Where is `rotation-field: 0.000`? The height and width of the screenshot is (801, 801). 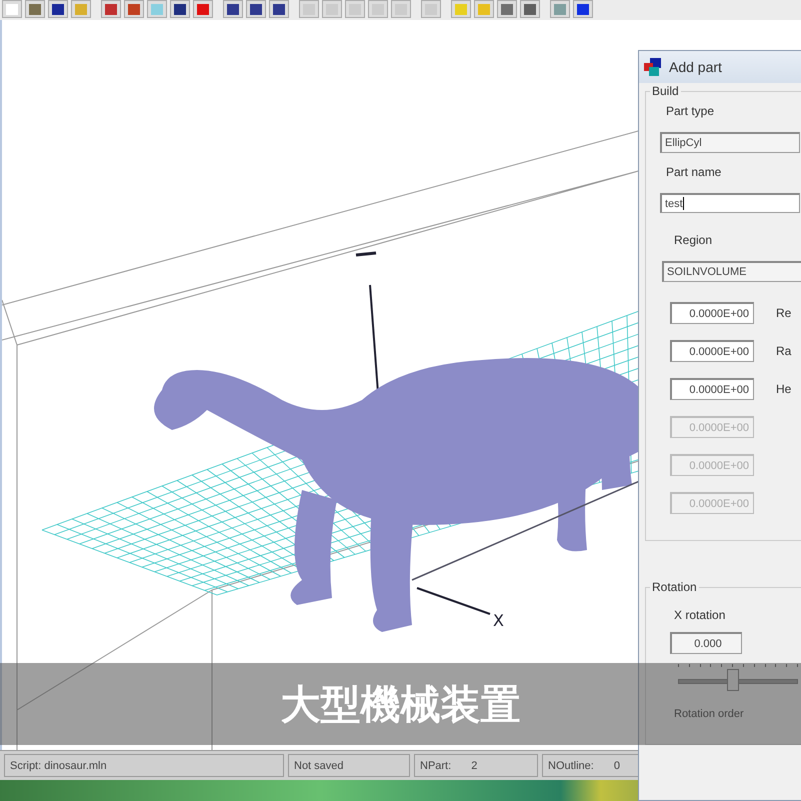 rotation-field: 0.000 is located at coordinates (706, 643).